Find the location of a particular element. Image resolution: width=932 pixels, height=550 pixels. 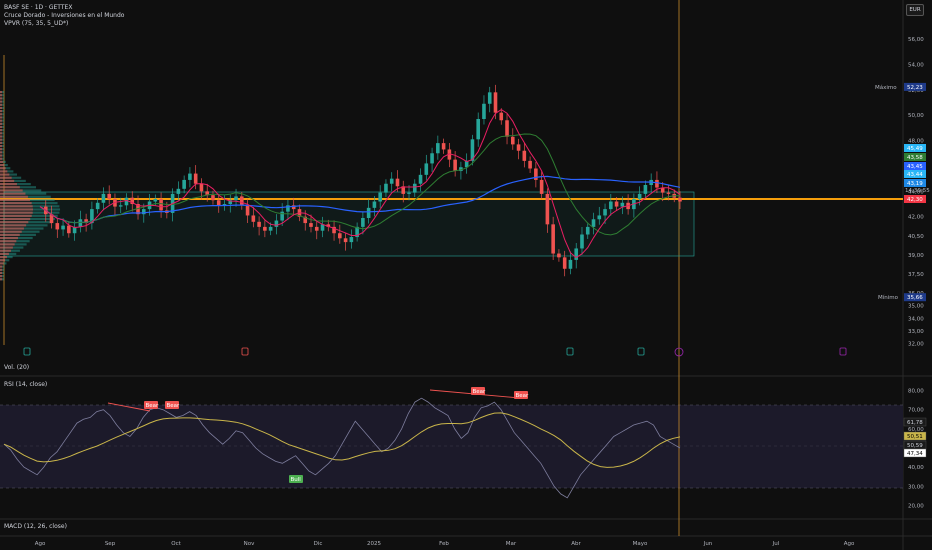

rsi-tick-label: 80,00 is located at coordinates (916, 392).